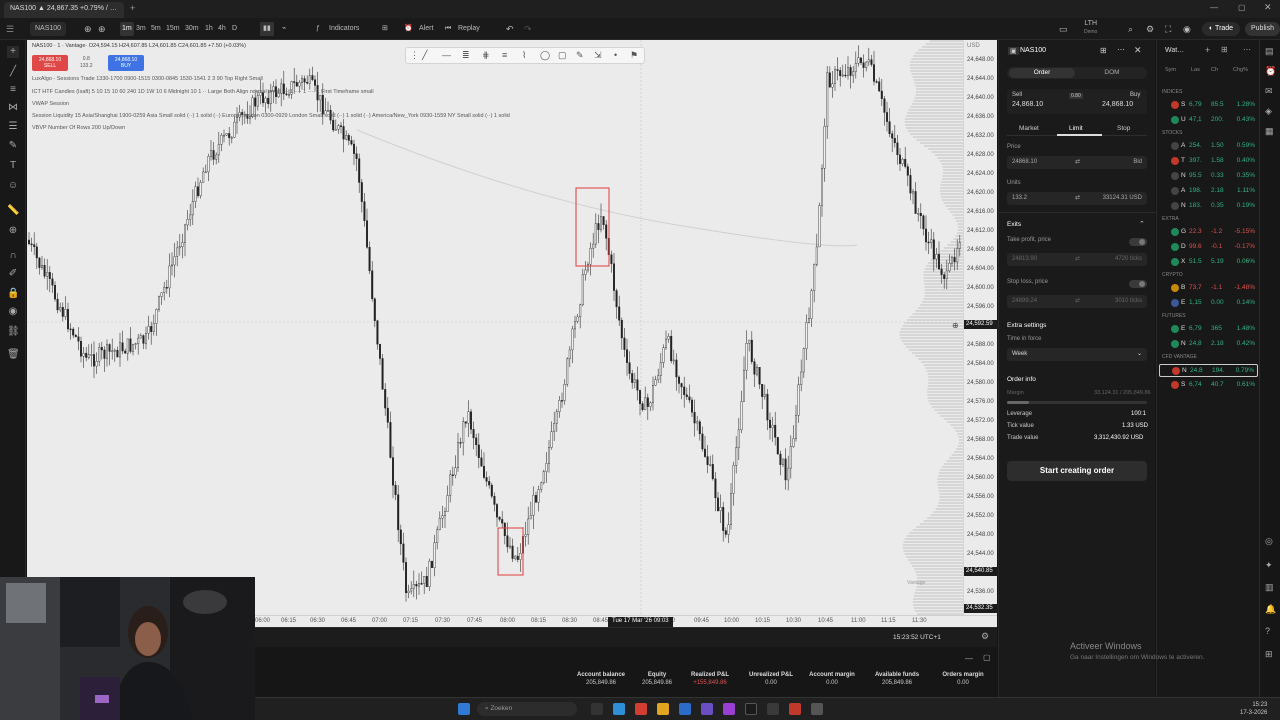  Describe the element at coordinates (424, 55) in the screenshot. I see `line-draw-icon: ╱` at that location.